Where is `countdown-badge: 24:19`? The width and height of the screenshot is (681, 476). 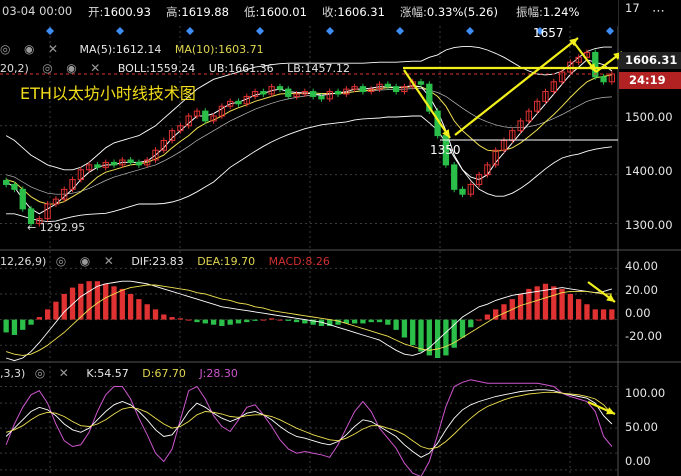
countdown-badge: 24:19 is located at coordinates (650, 80).